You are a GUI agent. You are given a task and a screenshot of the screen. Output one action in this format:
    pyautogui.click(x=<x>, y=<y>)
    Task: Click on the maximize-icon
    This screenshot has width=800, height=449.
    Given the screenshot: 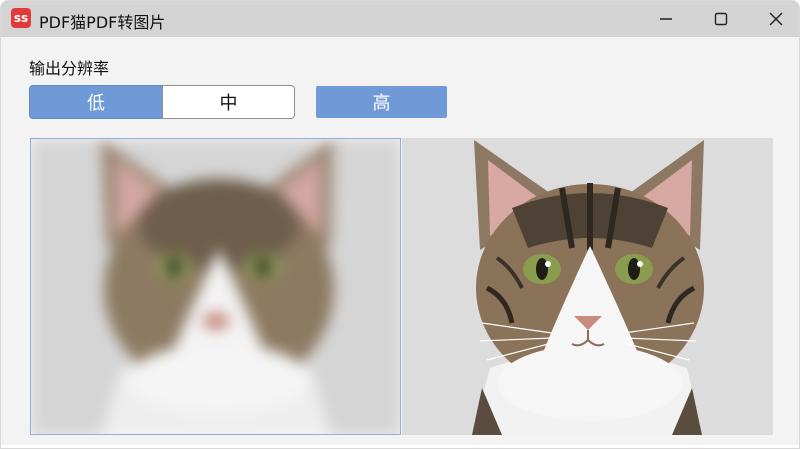 What is the action you would take?
    pyautogui.click(x=721, y=19)
    